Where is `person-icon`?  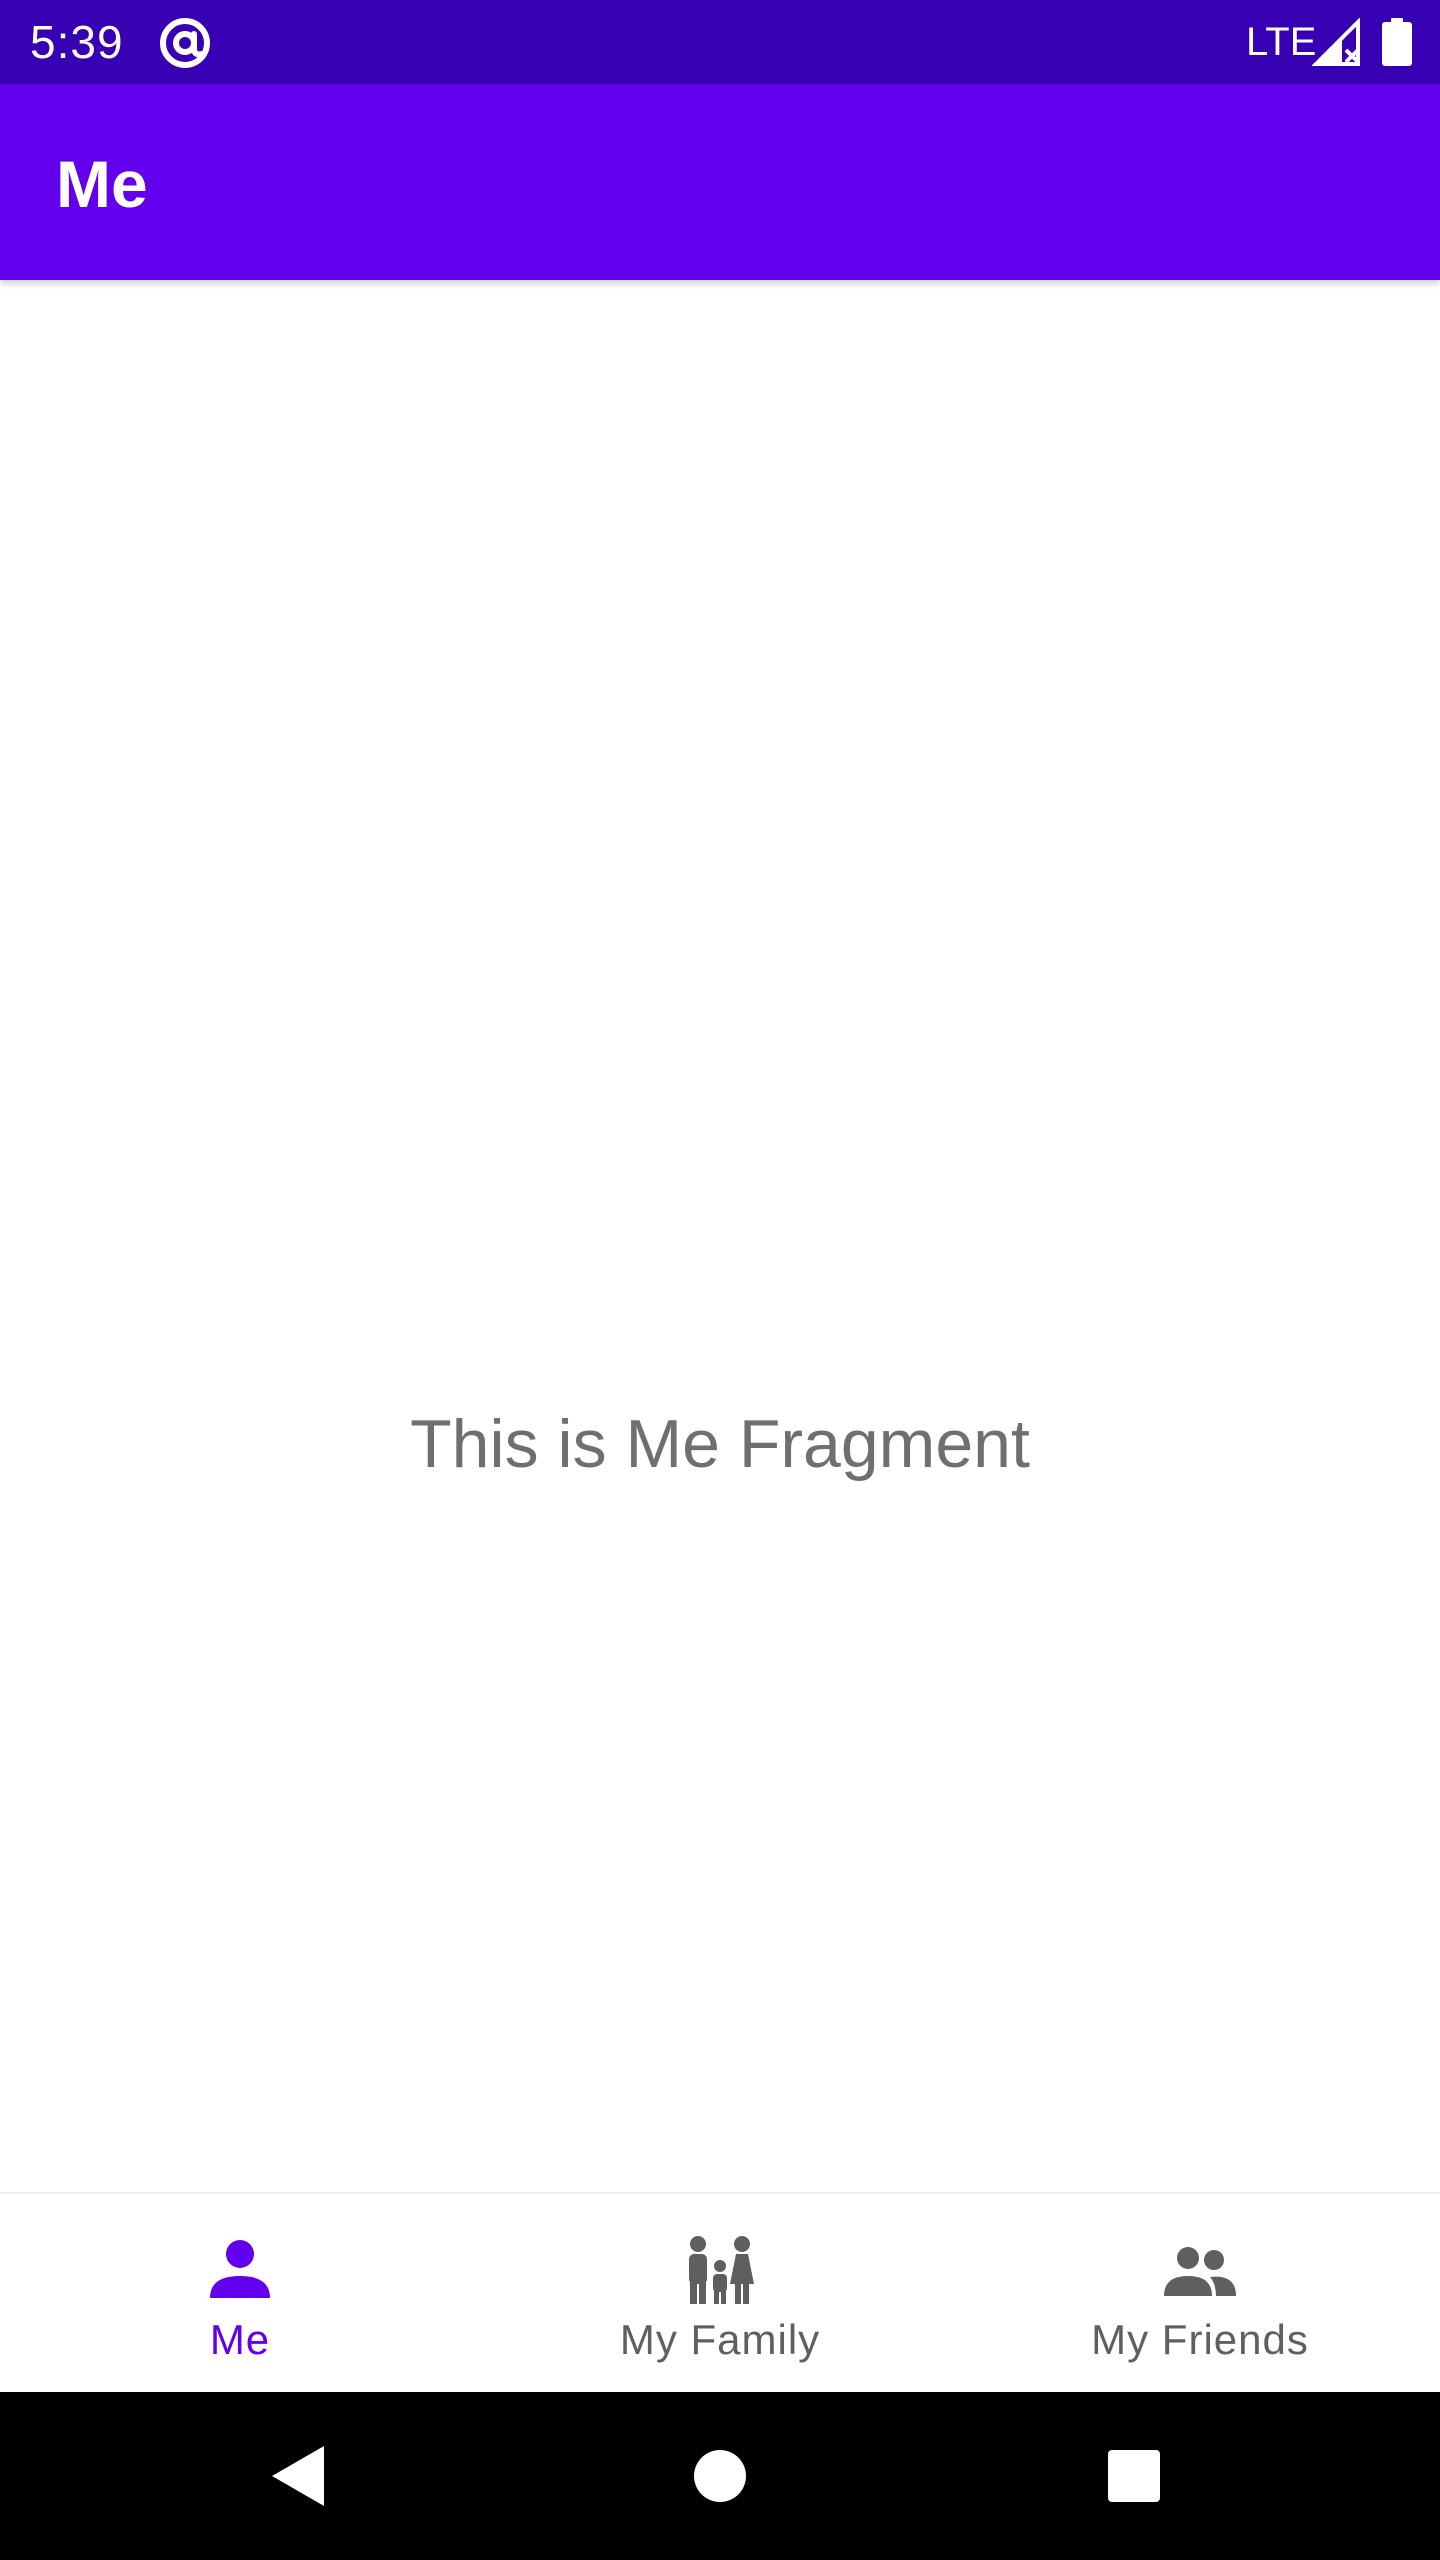 person-icon is located at coordinates (240, 2269).